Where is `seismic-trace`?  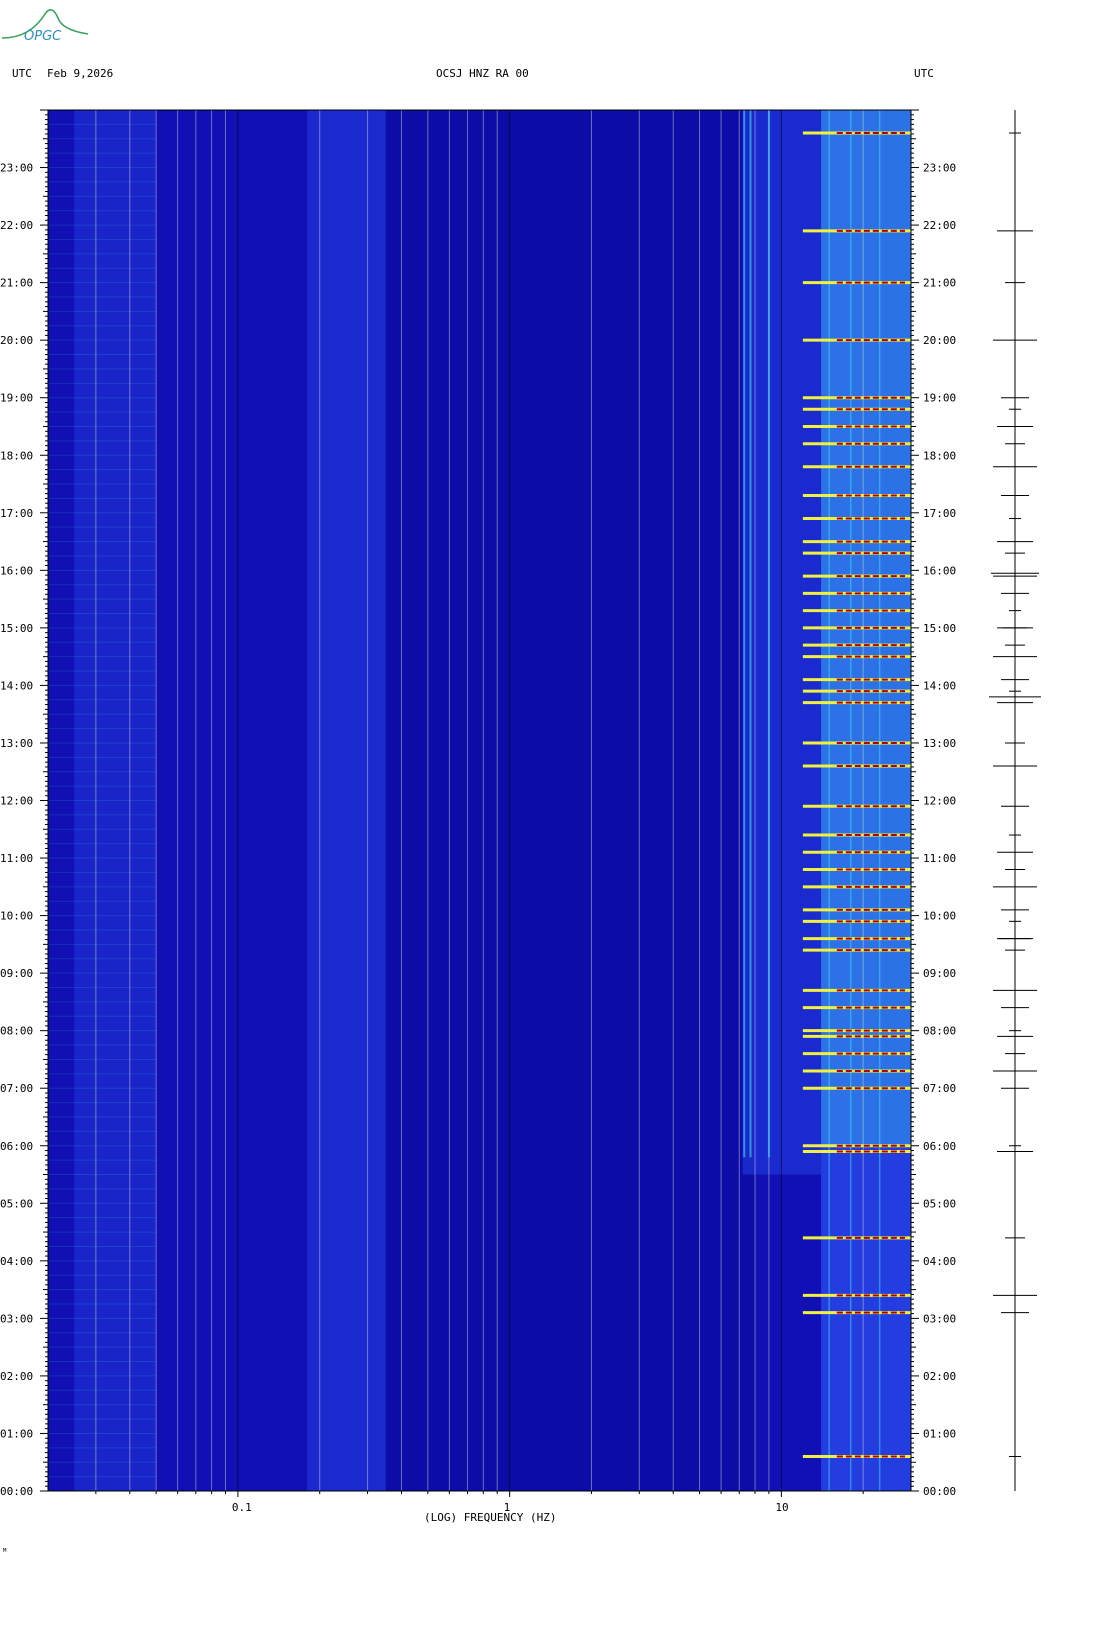
seismic-trace is located at coordinates (1015, 800).